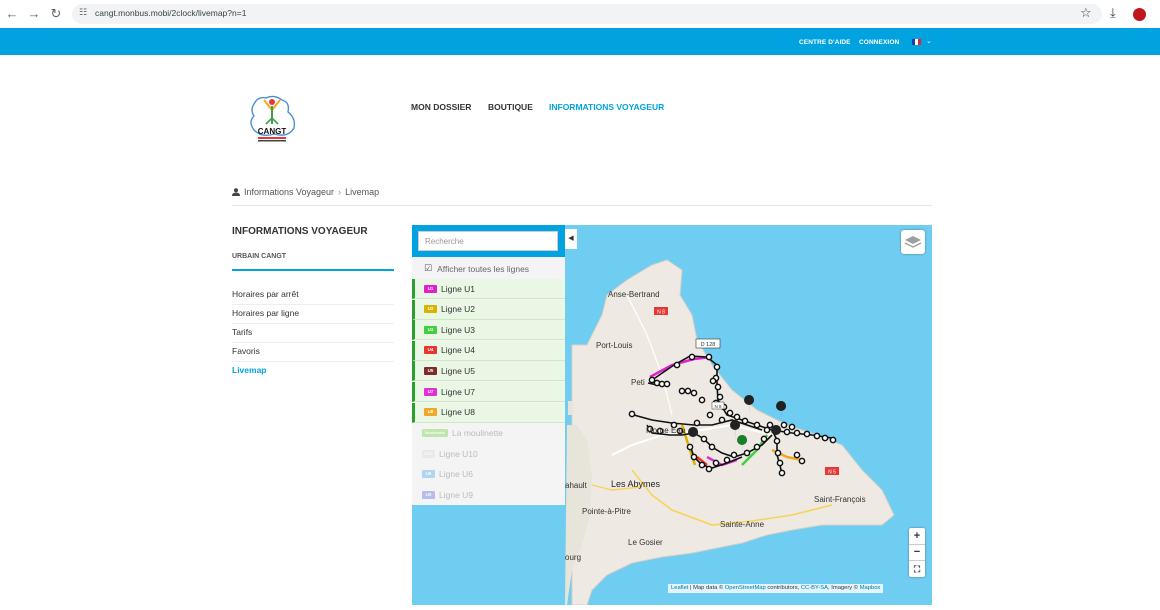 The height and width of the screenshot is (610, 1160). What do you see at coordinates (313, 295) in the screenshot?
I see `sidebar-item-horaires-arret: Horaires par arrêt` at bounding box center [313, 295].